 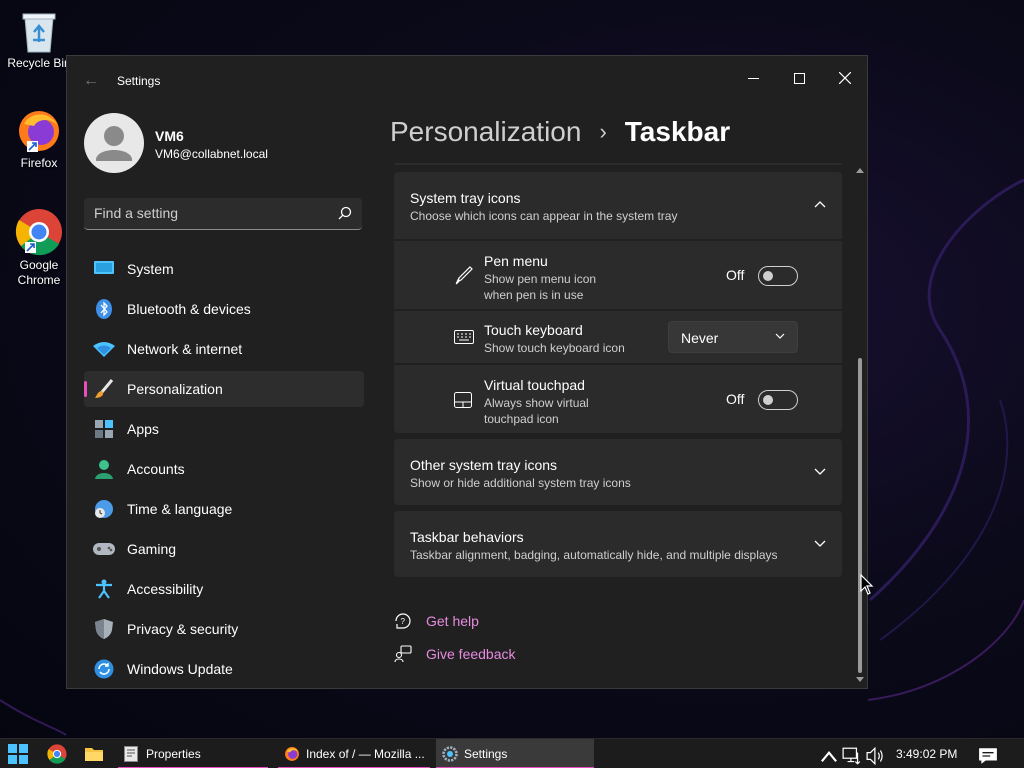 What do you see at coordinates (39, 139) in the screenshot?
I see `desktop-icon-firefox: Firefox` at bounding box center [39, 139].